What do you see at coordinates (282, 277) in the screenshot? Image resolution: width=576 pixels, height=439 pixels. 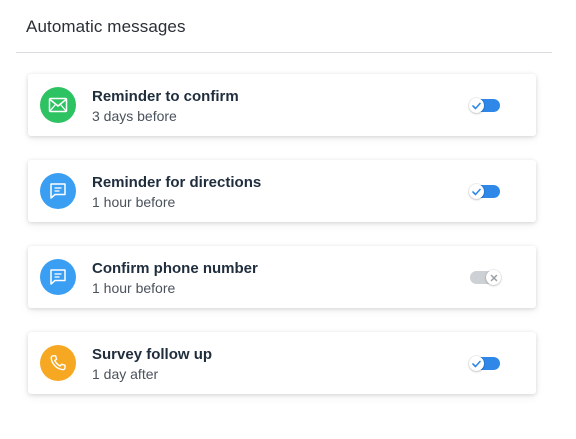 I see `message-card-confirm-phone-number: Confirm phone number 1 hour before` at bounding box center [282, 277].